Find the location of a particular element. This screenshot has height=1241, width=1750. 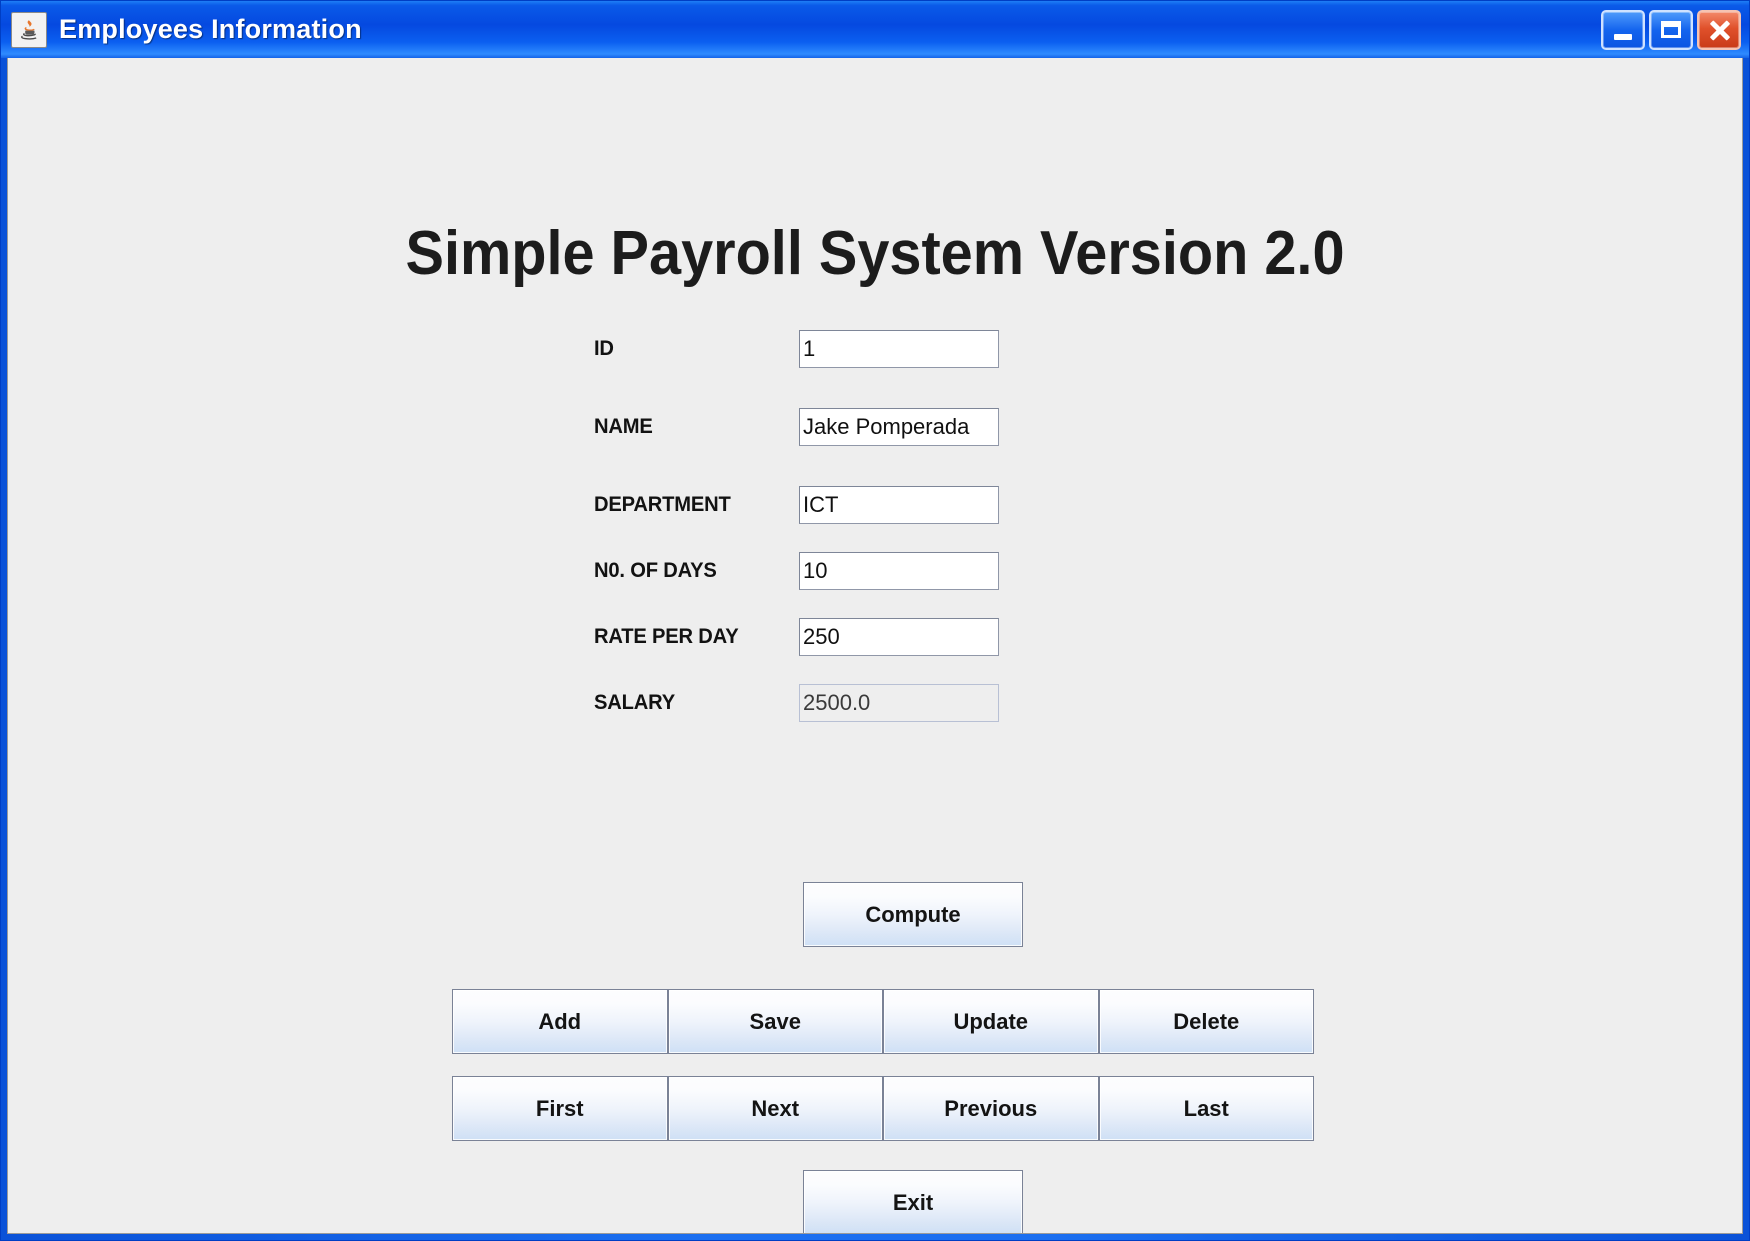

maximize-button is located at coordinates (1671, 29).